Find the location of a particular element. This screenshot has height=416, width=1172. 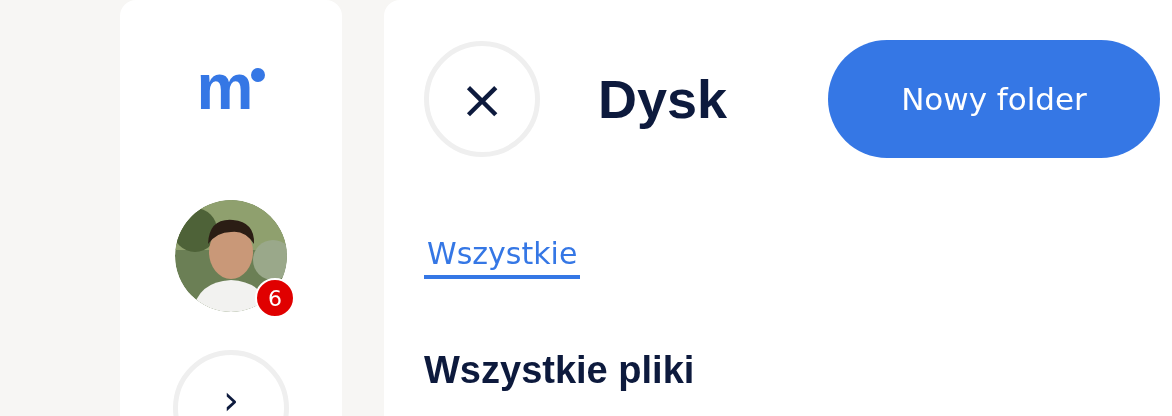

tab: Wszystkie is located at coordinates (502, 257).